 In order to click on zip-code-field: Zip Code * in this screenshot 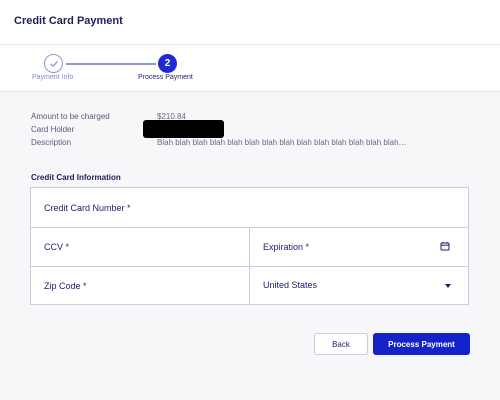, I will do `click(140, 286)`.